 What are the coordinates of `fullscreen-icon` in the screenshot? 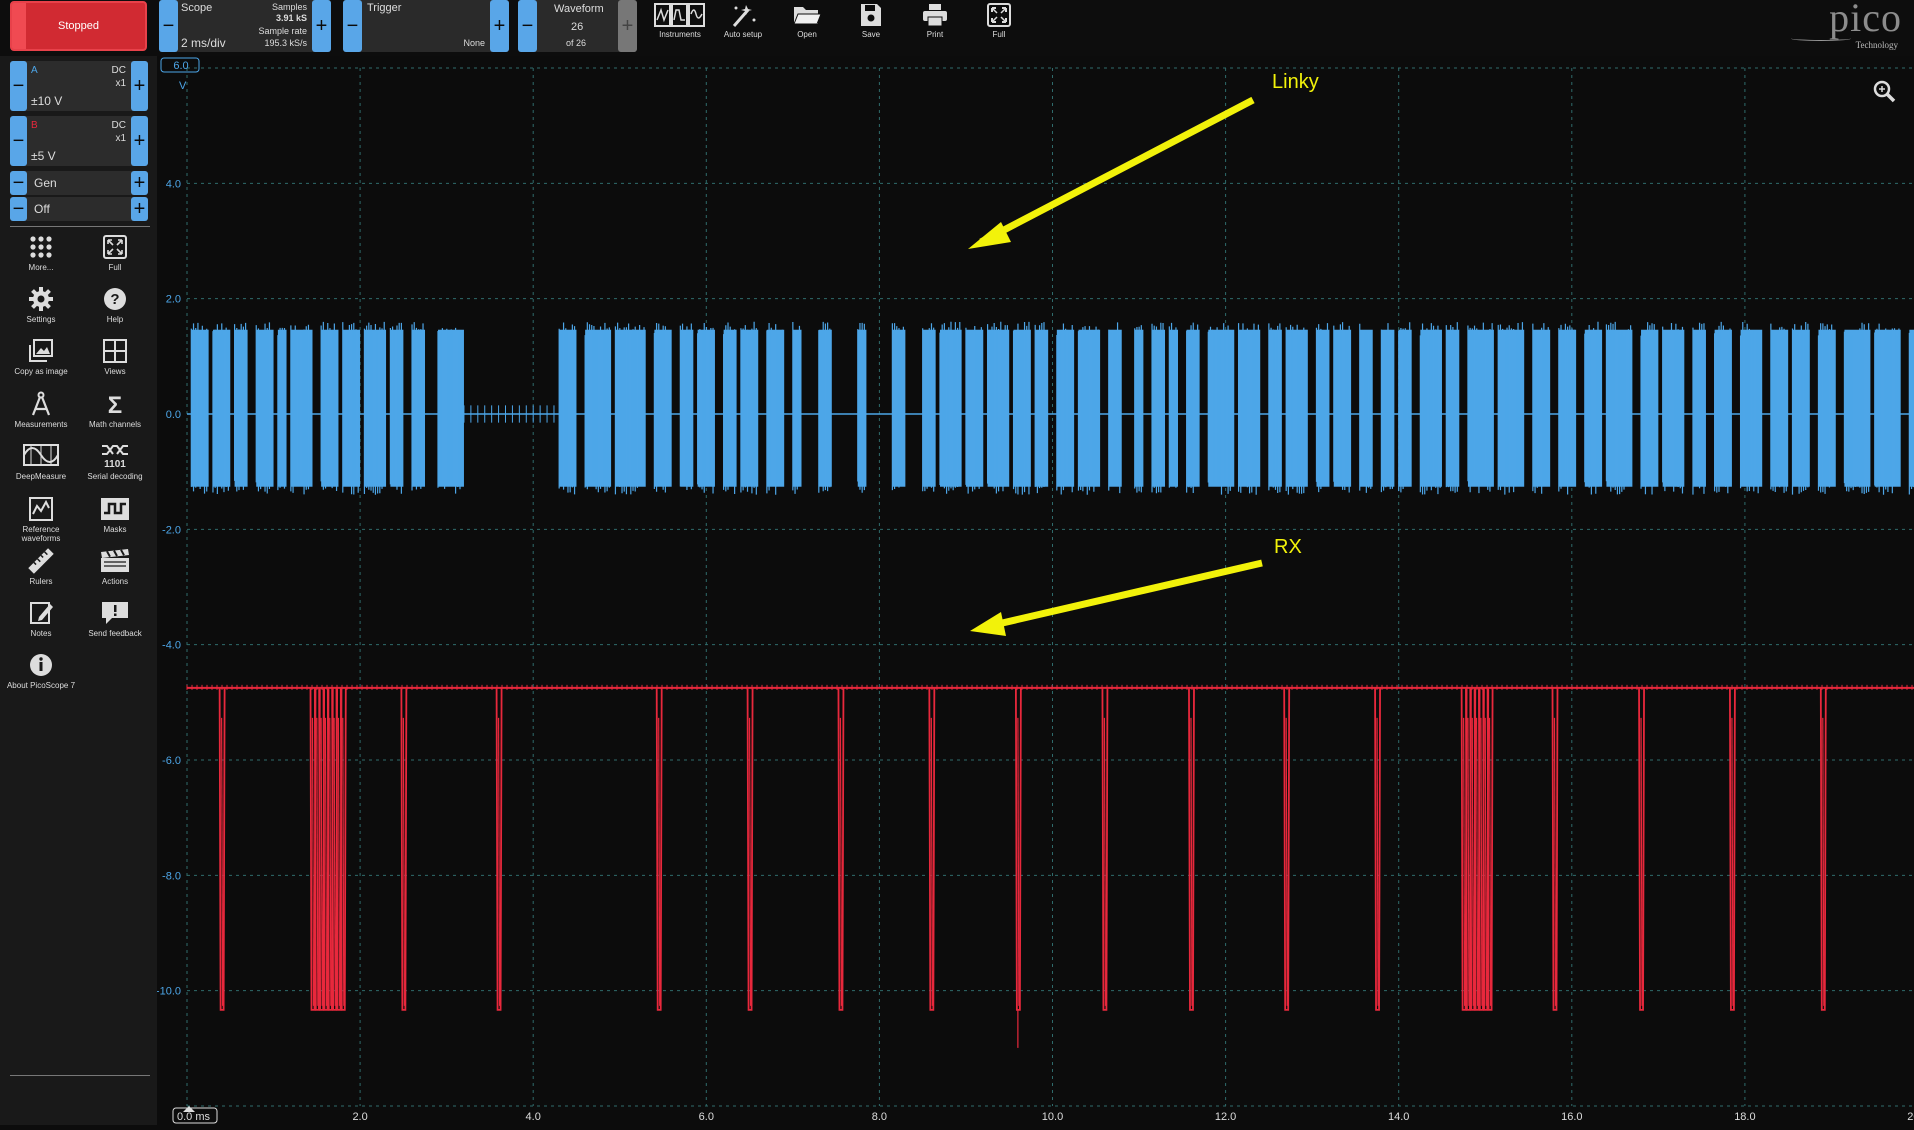 It's located at (999, 15).